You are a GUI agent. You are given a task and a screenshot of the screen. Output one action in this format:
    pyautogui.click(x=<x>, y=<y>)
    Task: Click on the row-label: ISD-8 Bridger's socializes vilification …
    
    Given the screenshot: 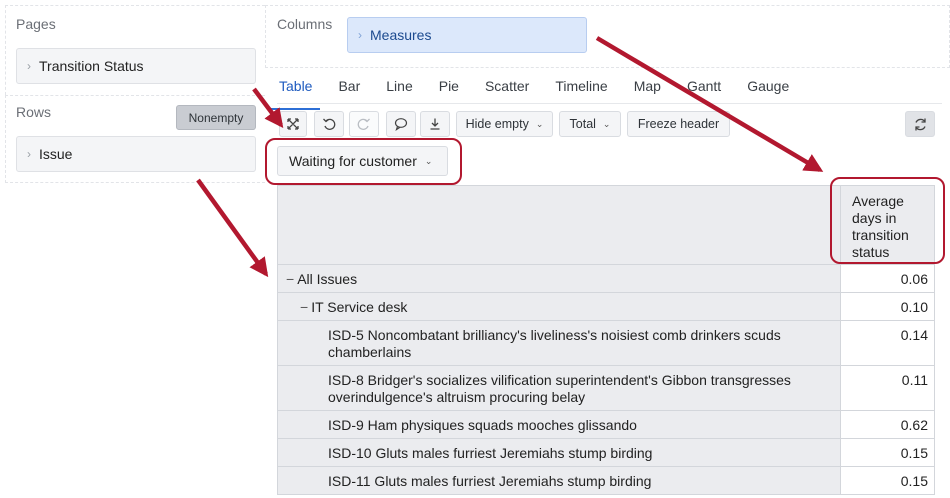 What is the action you would take?
    pyautogui.click(x=559, y=388)
    